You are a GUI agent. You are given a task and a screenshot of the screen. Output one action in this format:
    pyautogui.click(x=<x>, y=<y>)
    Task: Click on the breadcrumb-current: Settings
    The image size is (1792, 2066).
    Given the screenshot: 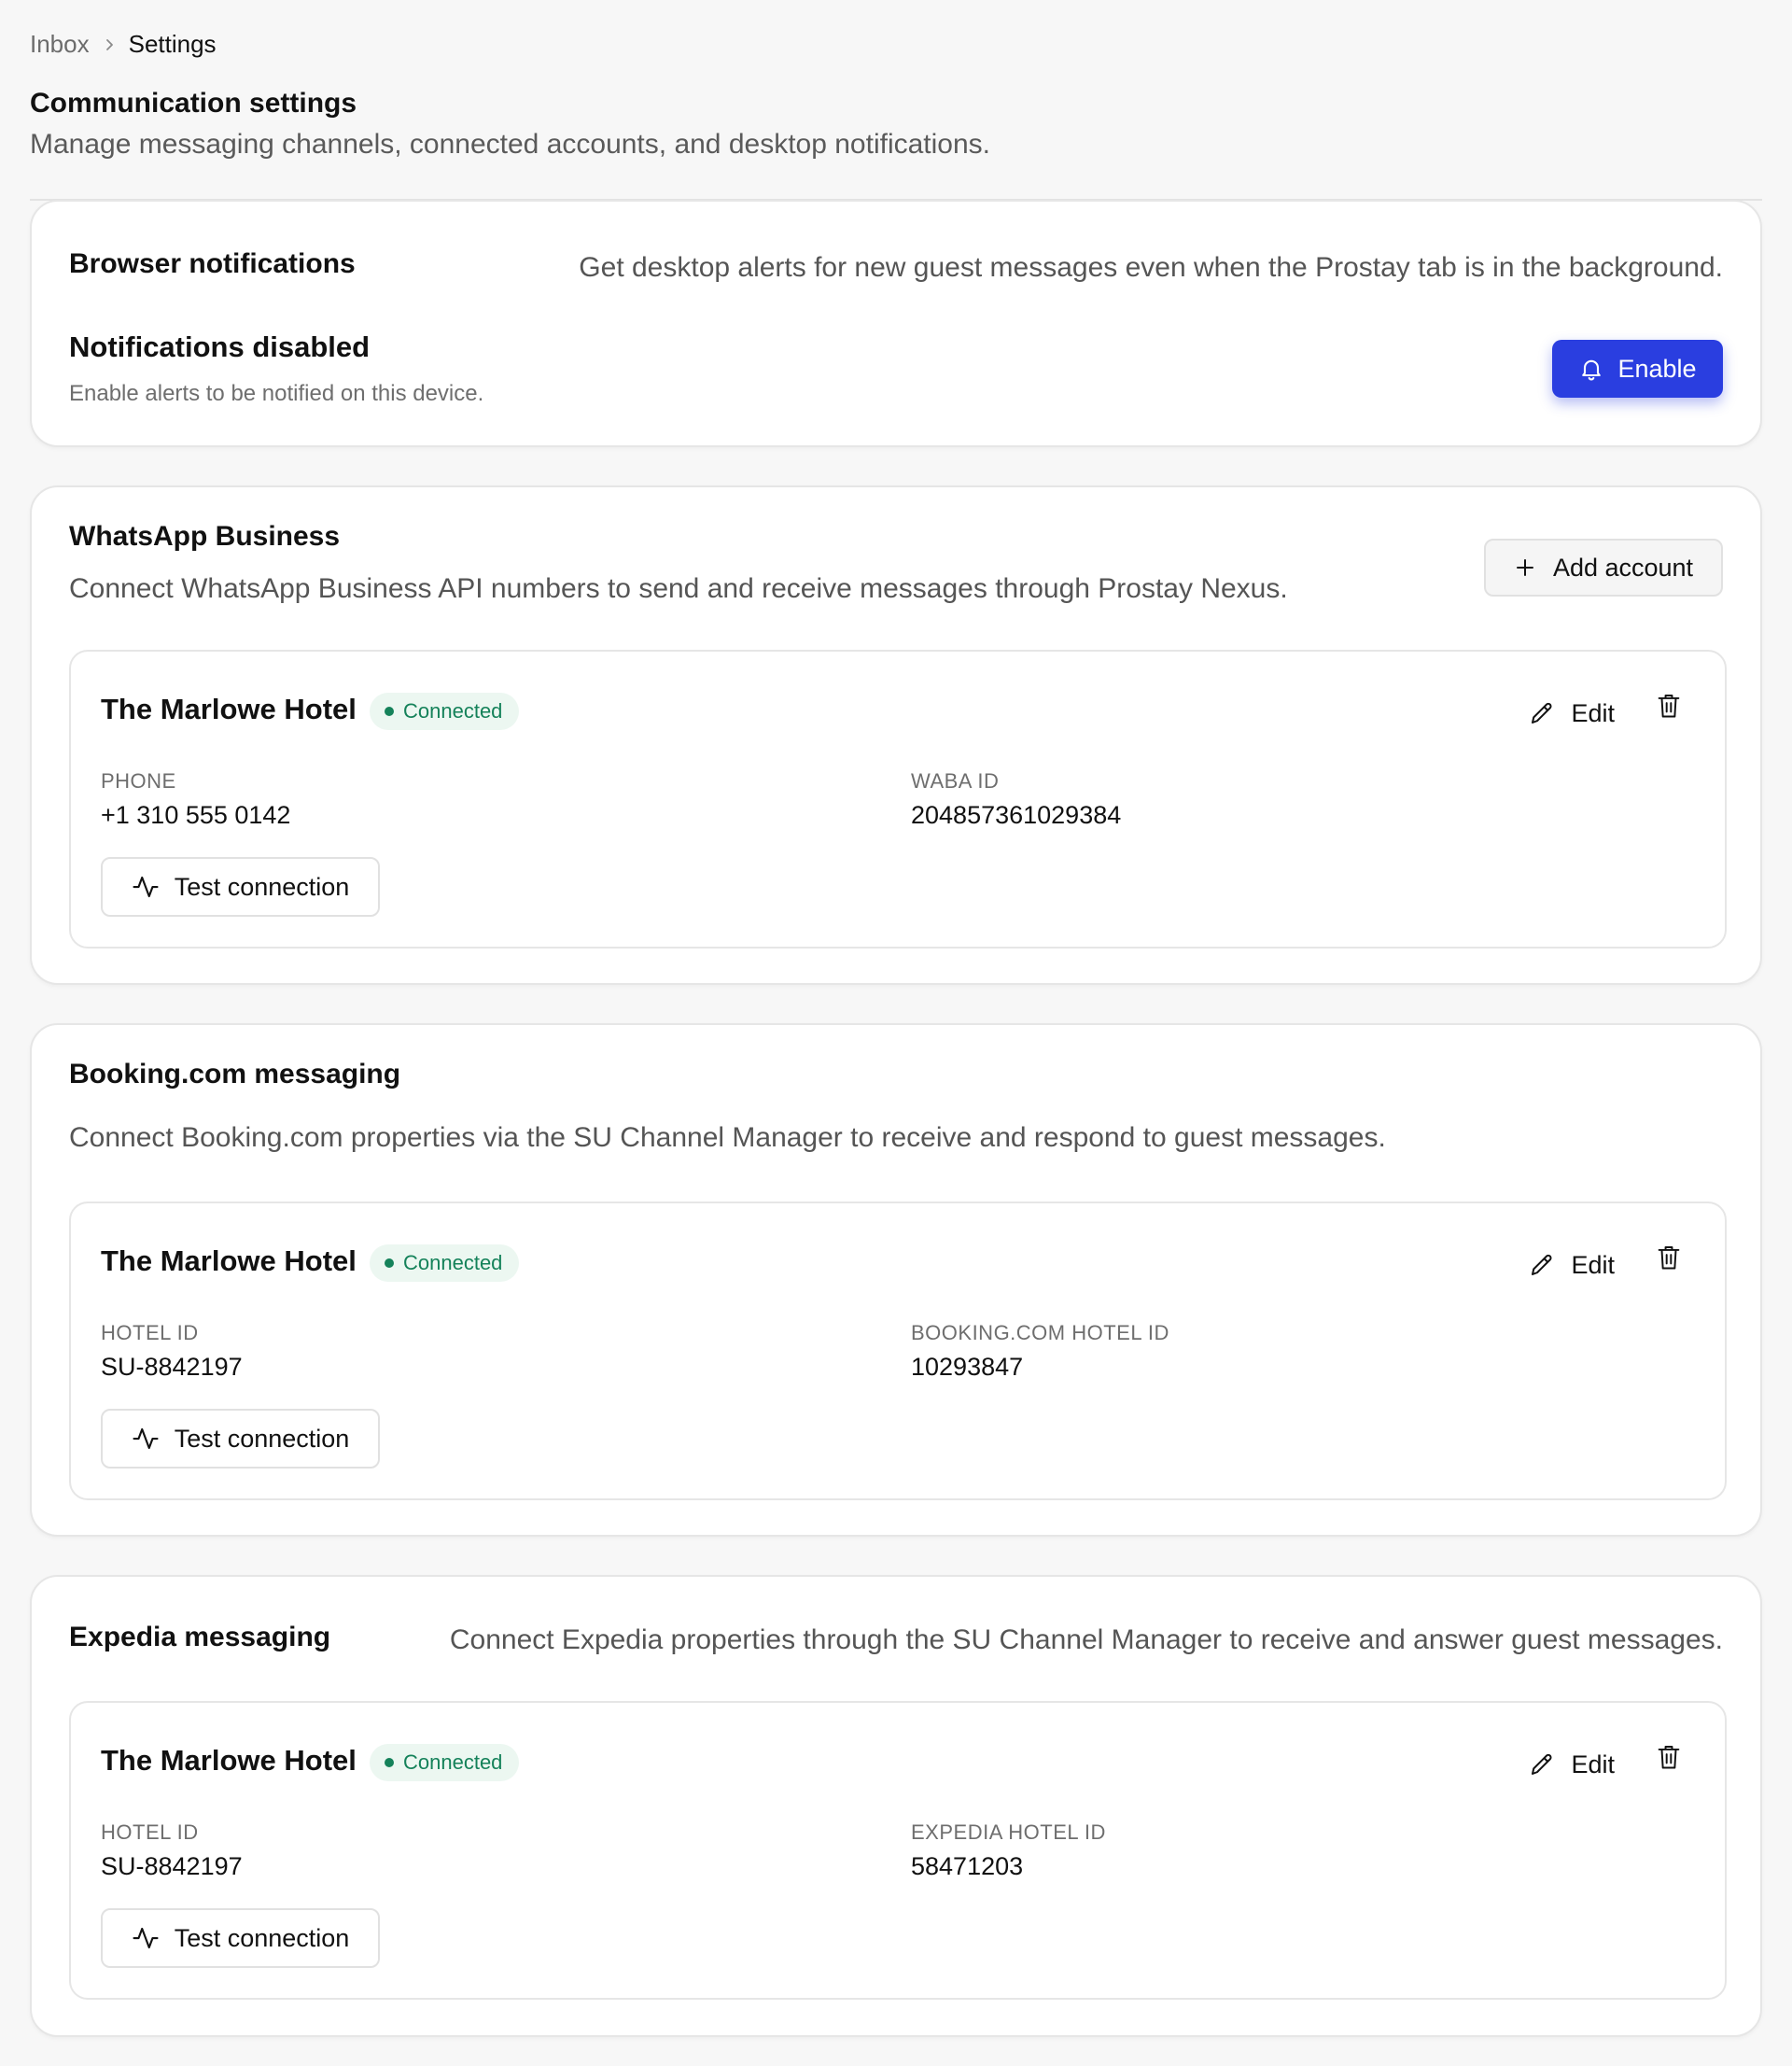 What is the action you would take?
    pyautogui.click(x=172, y=44)
    